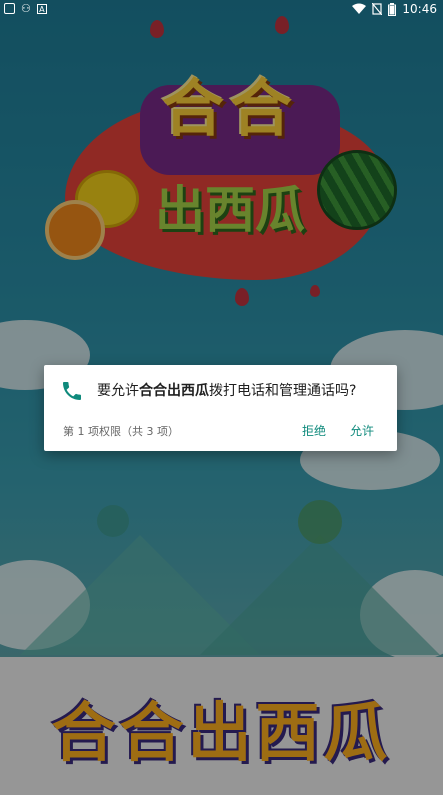  Describe the element at coordinates (314, 430) in the screenshot. I see `deny-button: 拒绝` at that location.